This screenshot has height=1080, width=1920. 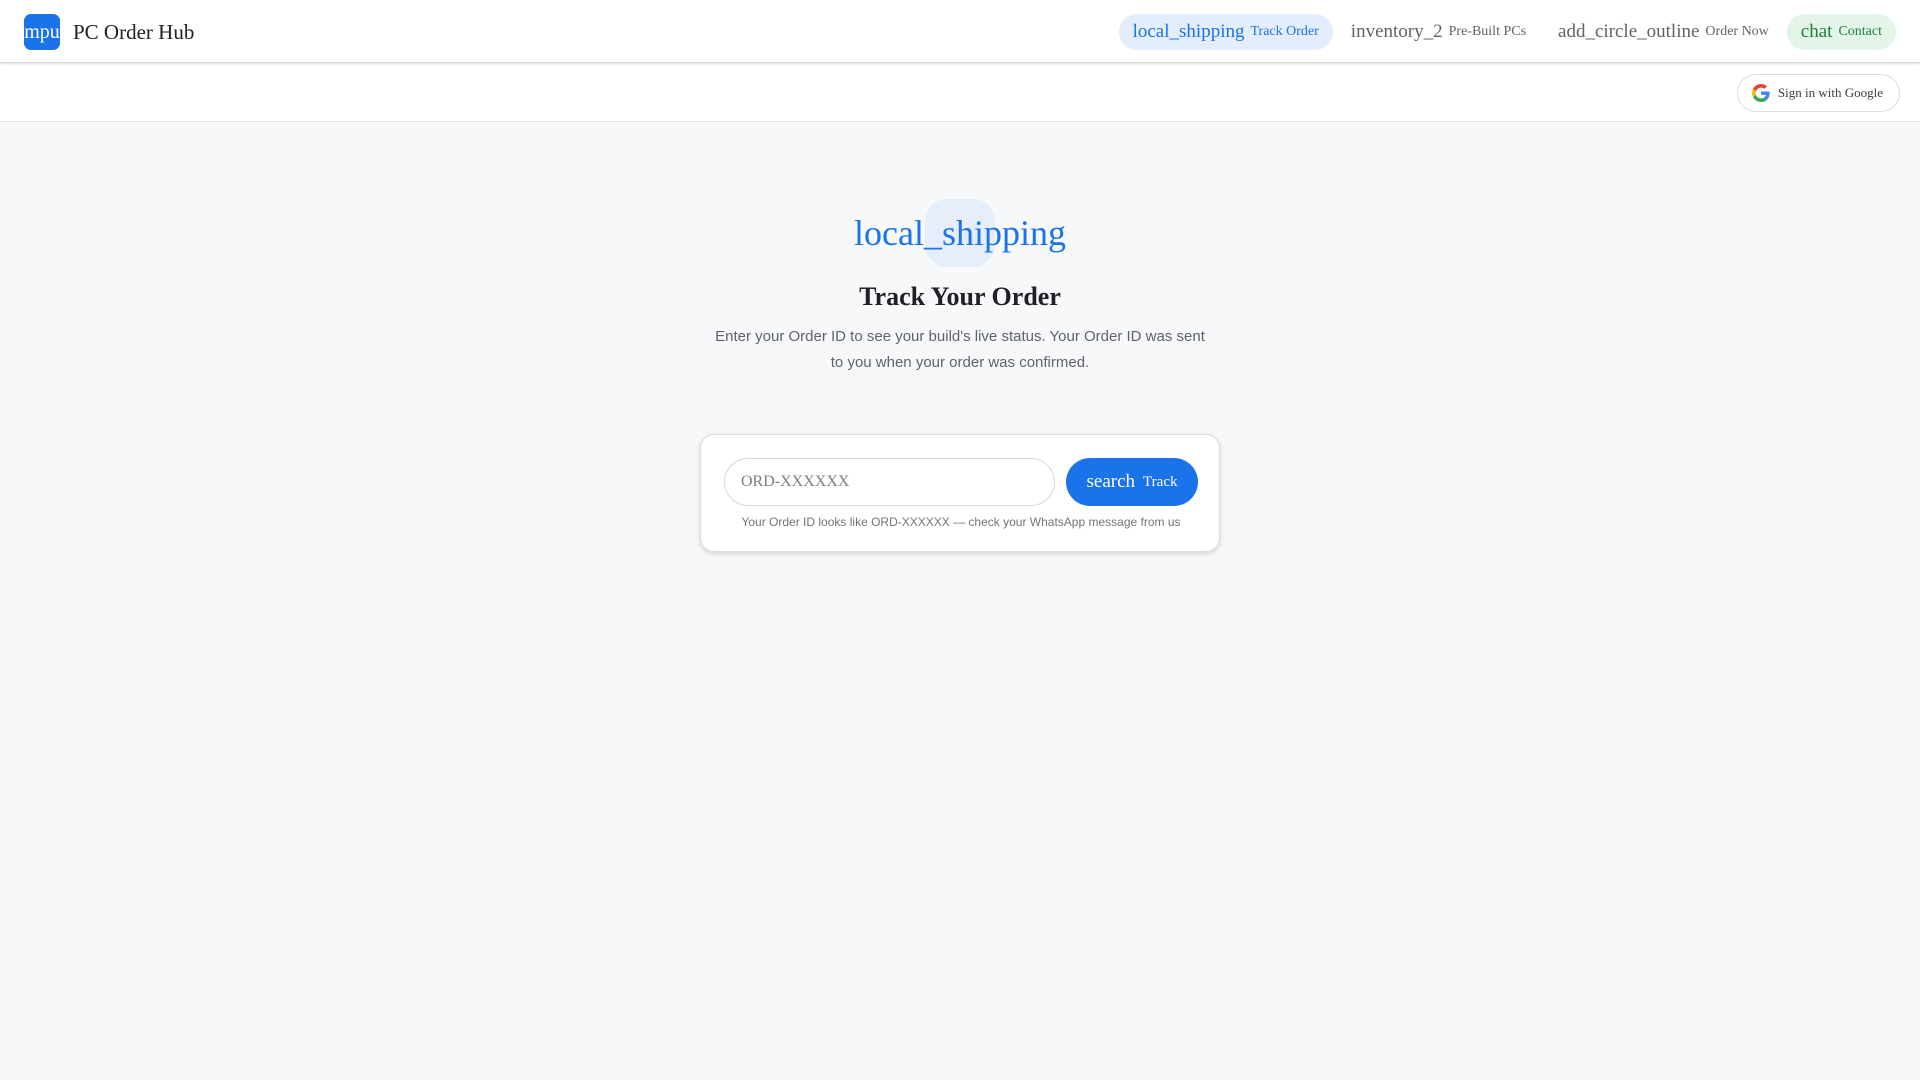 What do you see at coordinates (1396, 31) in the screenshot?
I see `inventory-icon: inventory_2` at bounding box center [1396, 31].